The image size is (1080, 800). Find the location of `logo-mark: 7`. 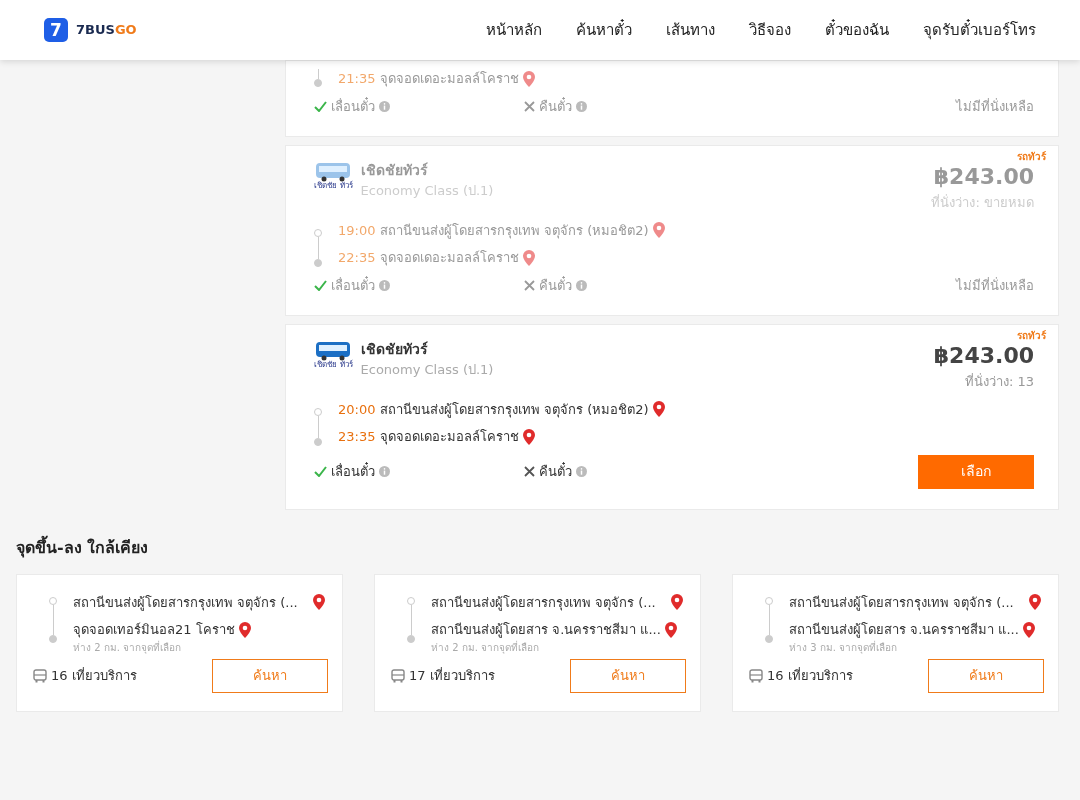

logo-mark: 7 is located at coordinates (56, 30).